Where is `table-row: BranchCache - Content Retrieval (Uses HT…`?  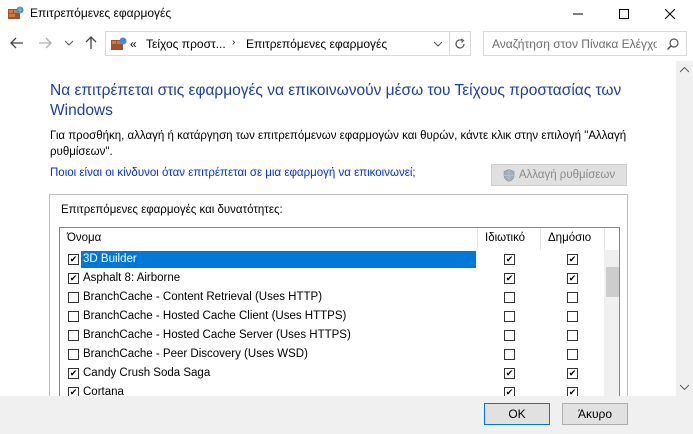 table-row: BranchCache - Content Retrieval (Uses HT… is located at coordinates (332, 297).